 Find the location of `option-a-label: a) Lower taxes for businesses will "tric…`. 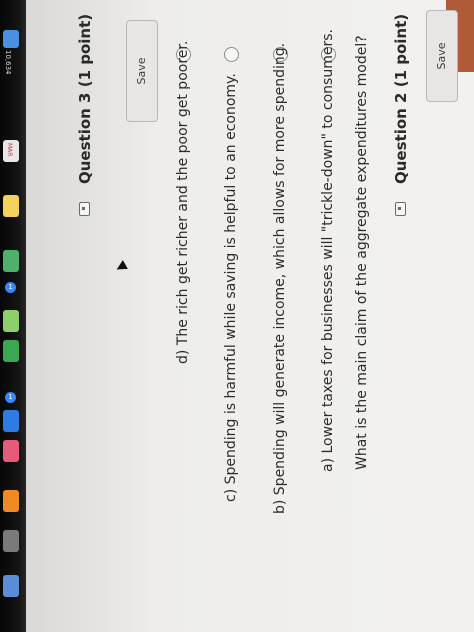

option-a-label: a) Lower taxes for businesses will "tric… is located at coordinates (328, 250).